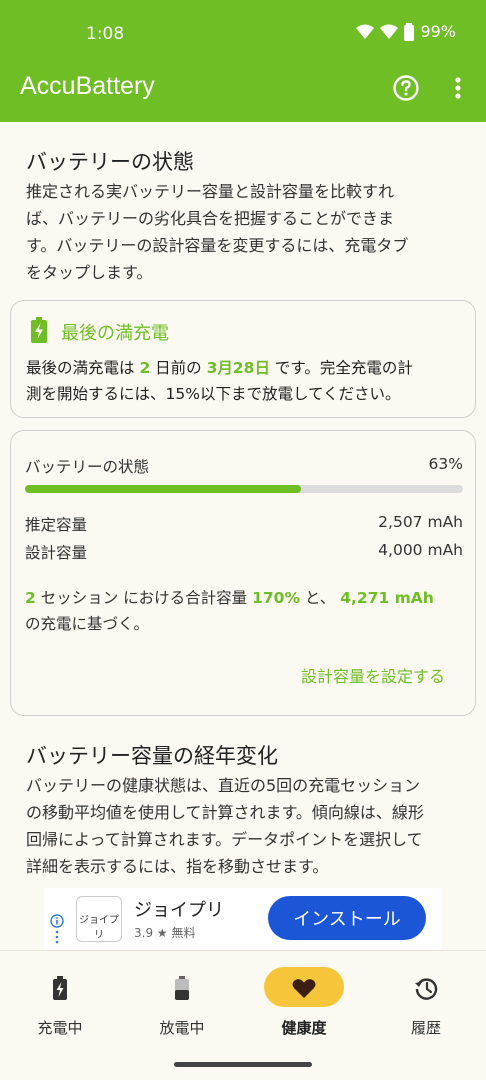 The height and width of the screenshot is (1080, 486). Describe the element at coordinates (182, 988) in the screenshot. I see `battery-discharging-icon` at that location.